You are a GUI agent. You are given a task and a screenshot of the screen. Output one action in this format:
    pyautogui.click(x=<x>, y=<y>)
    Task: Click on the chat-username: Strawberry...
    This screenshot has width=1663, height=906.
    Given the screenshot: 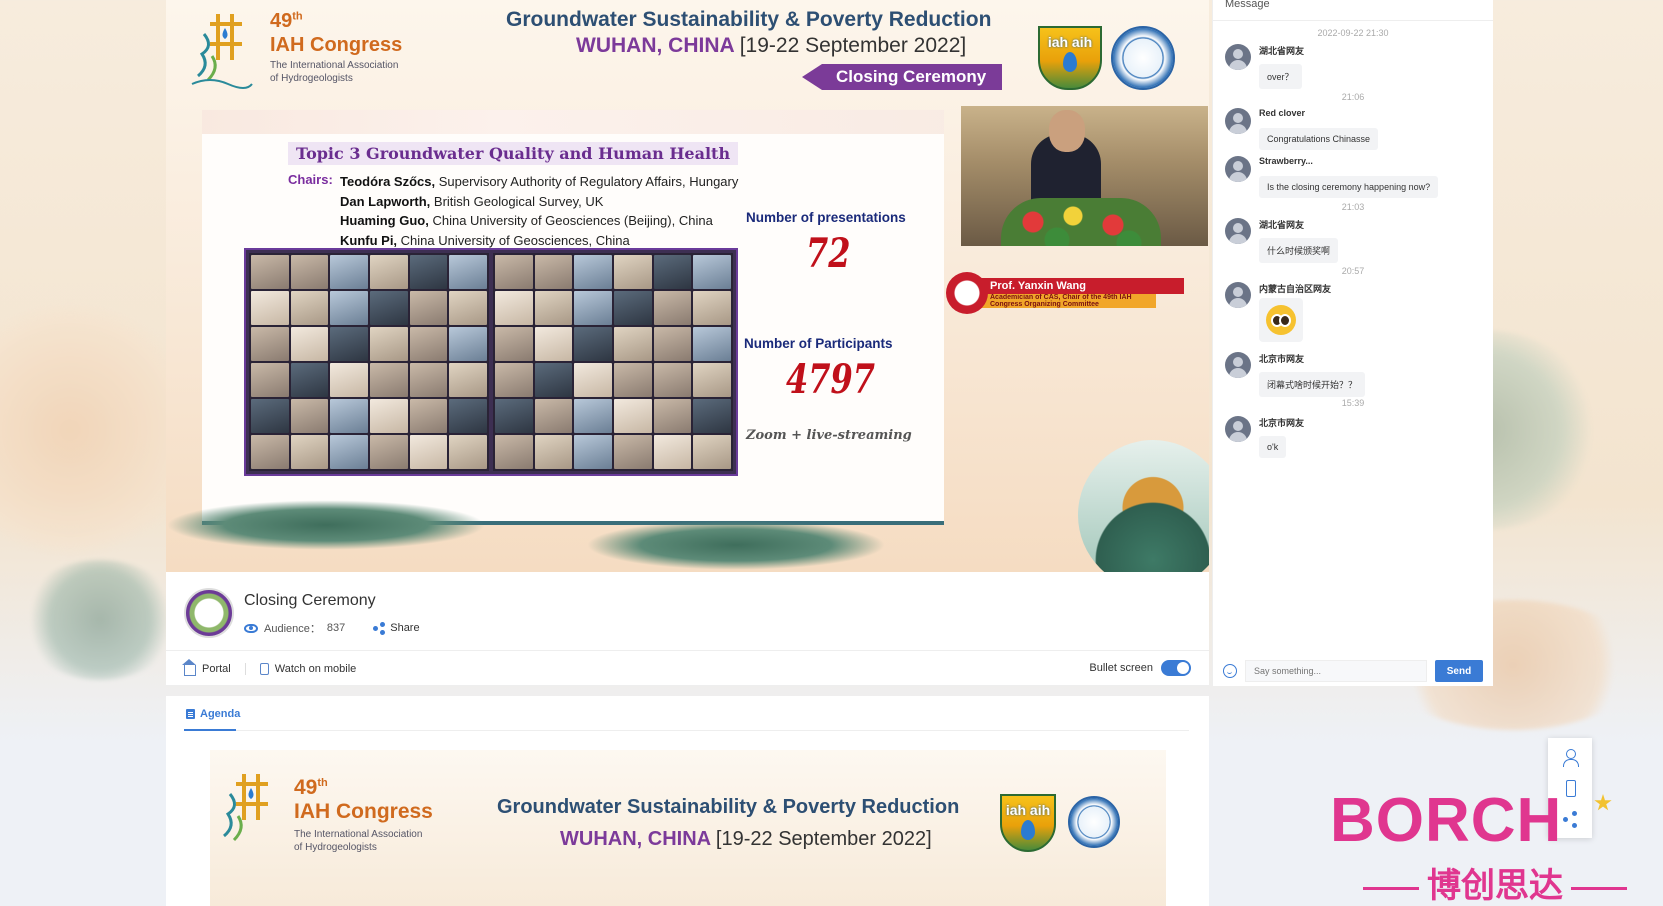 What is the action you would take?
    pyautogui.click(x=1286, y=161)
    